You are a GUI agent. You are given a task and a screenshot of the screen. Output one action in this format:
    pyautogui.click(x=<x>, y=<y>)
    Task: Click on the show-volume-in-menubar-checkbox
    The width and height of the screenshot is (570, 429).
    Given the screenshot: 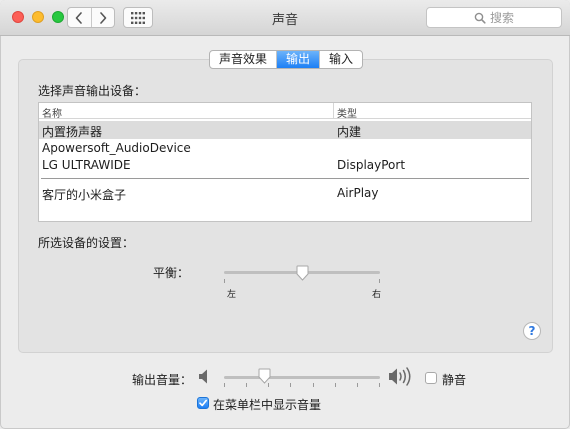 What is the action you would take?
    pyautogui.click(x=203, y=403)
    